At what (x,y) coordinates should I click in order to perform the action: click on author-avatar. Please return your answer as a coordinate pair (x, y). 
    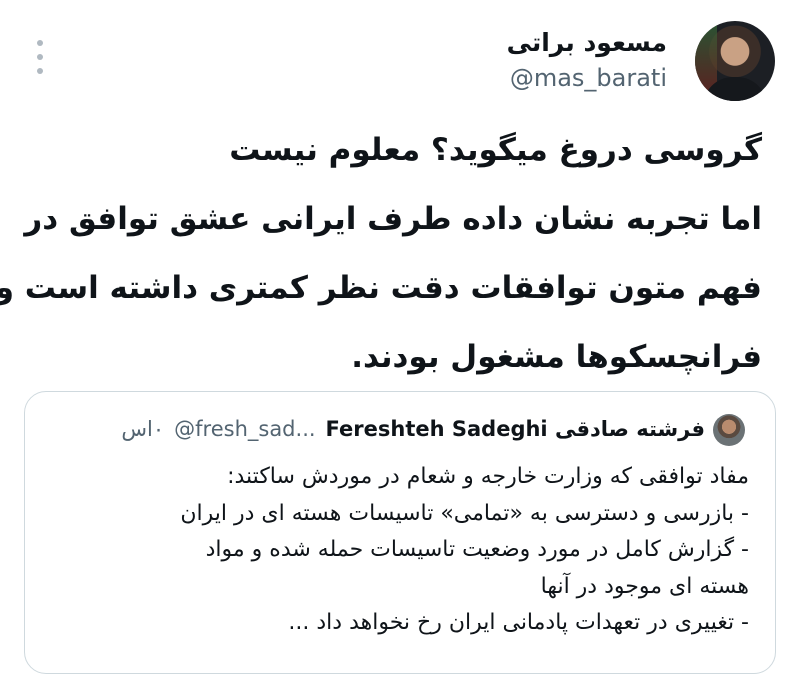
    Looking at the image, I should click on (735, 61).